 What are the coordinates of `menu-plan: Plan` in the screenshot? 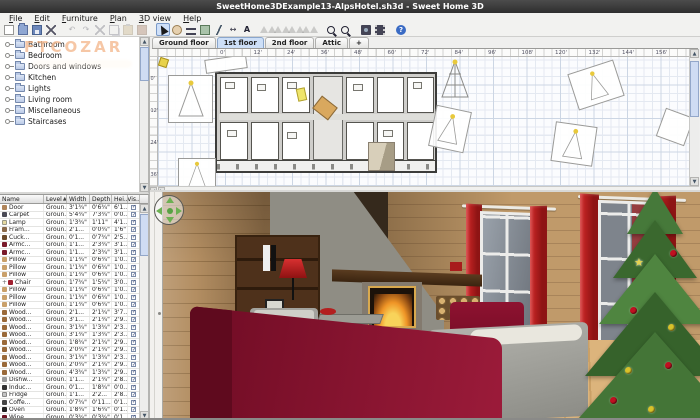 It's located at (118, 18).